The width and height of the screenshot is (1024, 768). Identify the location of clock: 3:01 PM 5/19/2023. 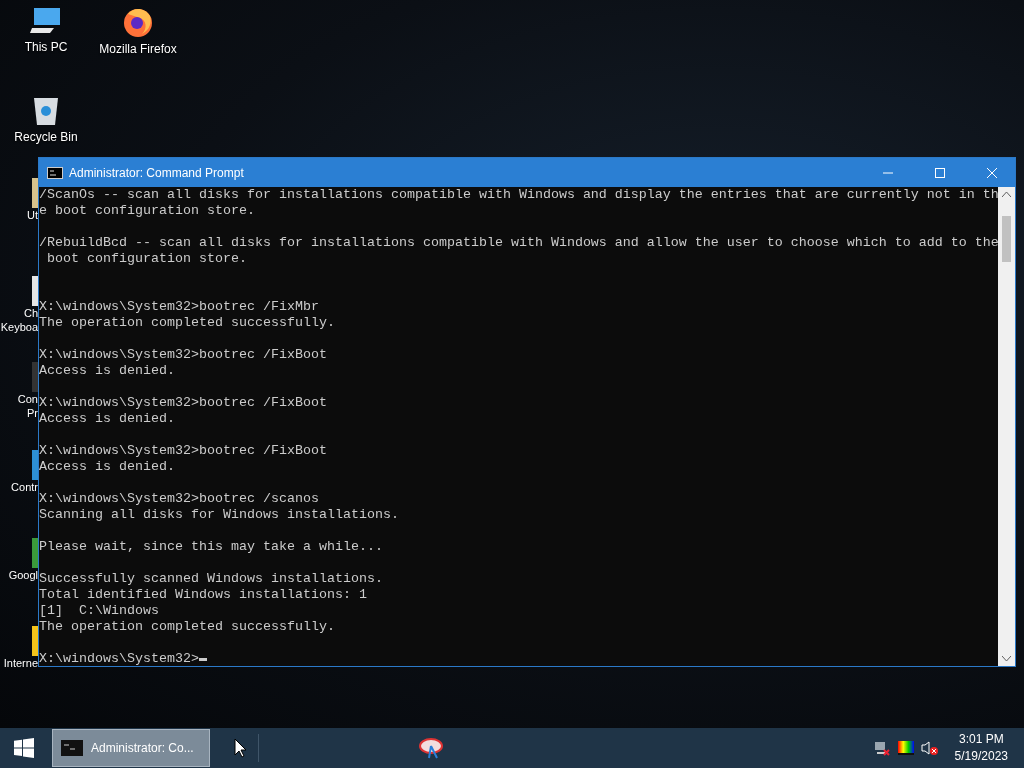
(981, 748).